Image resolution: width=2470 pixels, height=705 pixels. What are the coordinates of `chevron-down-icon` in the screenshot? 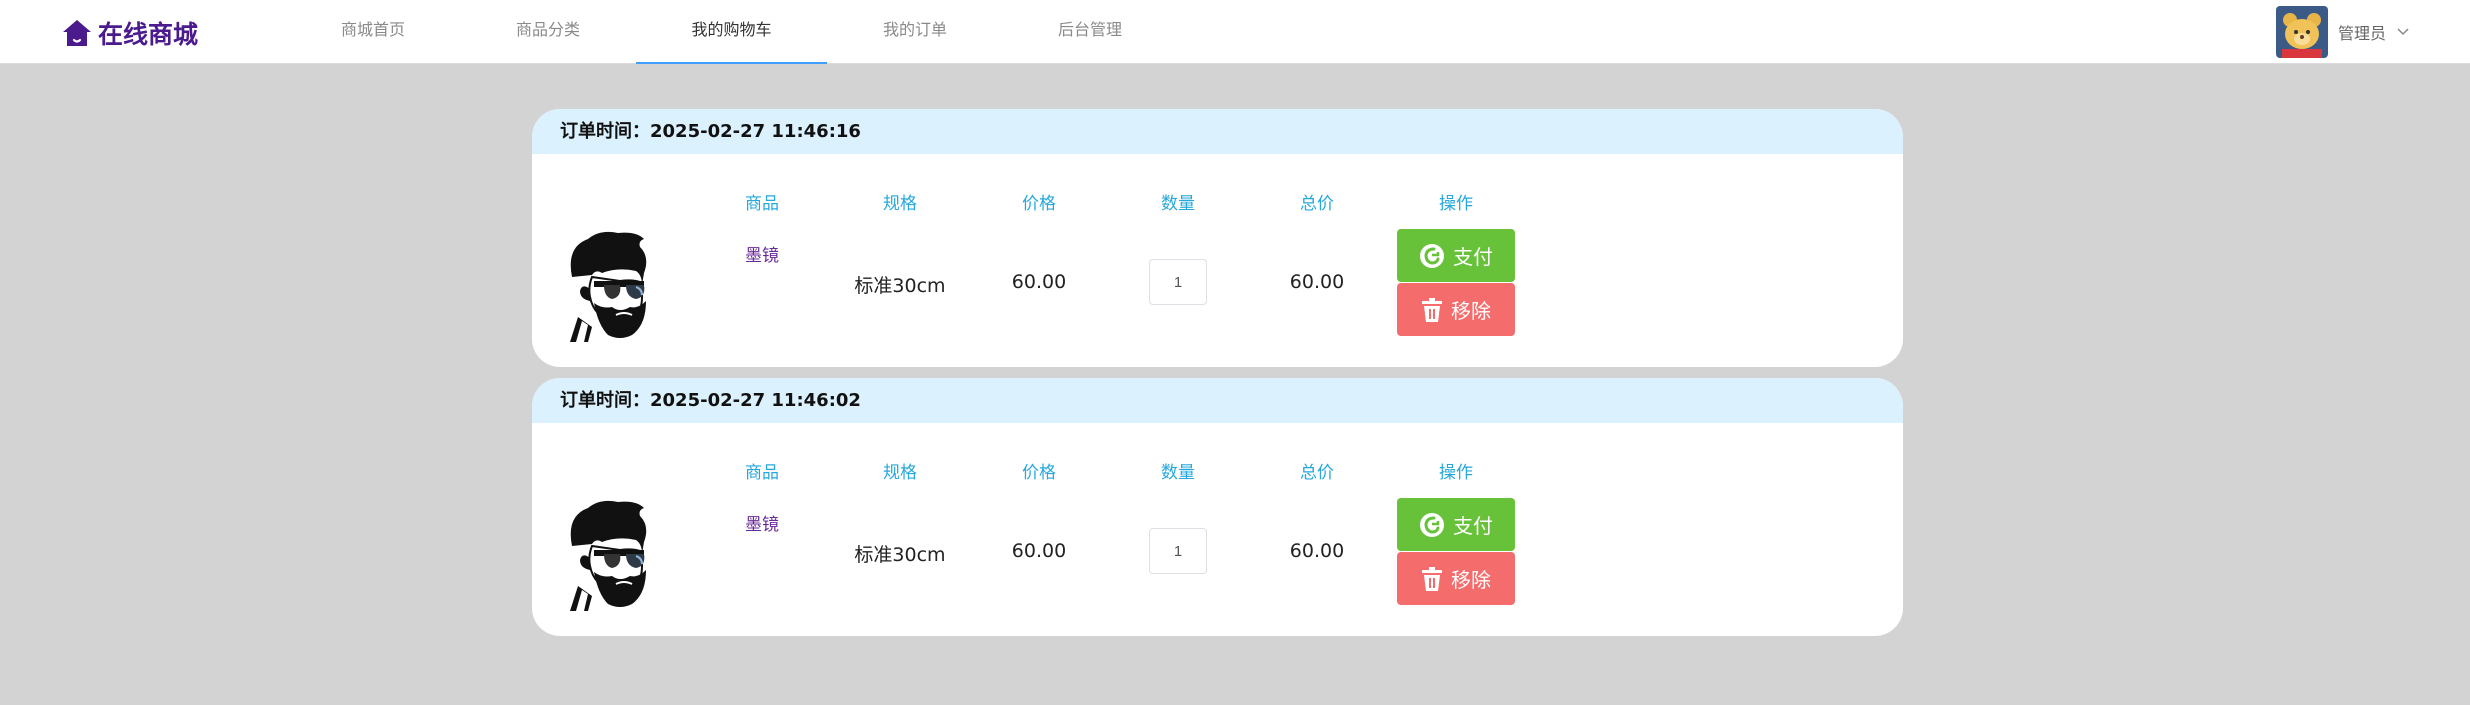 It's located at (2403, 32).